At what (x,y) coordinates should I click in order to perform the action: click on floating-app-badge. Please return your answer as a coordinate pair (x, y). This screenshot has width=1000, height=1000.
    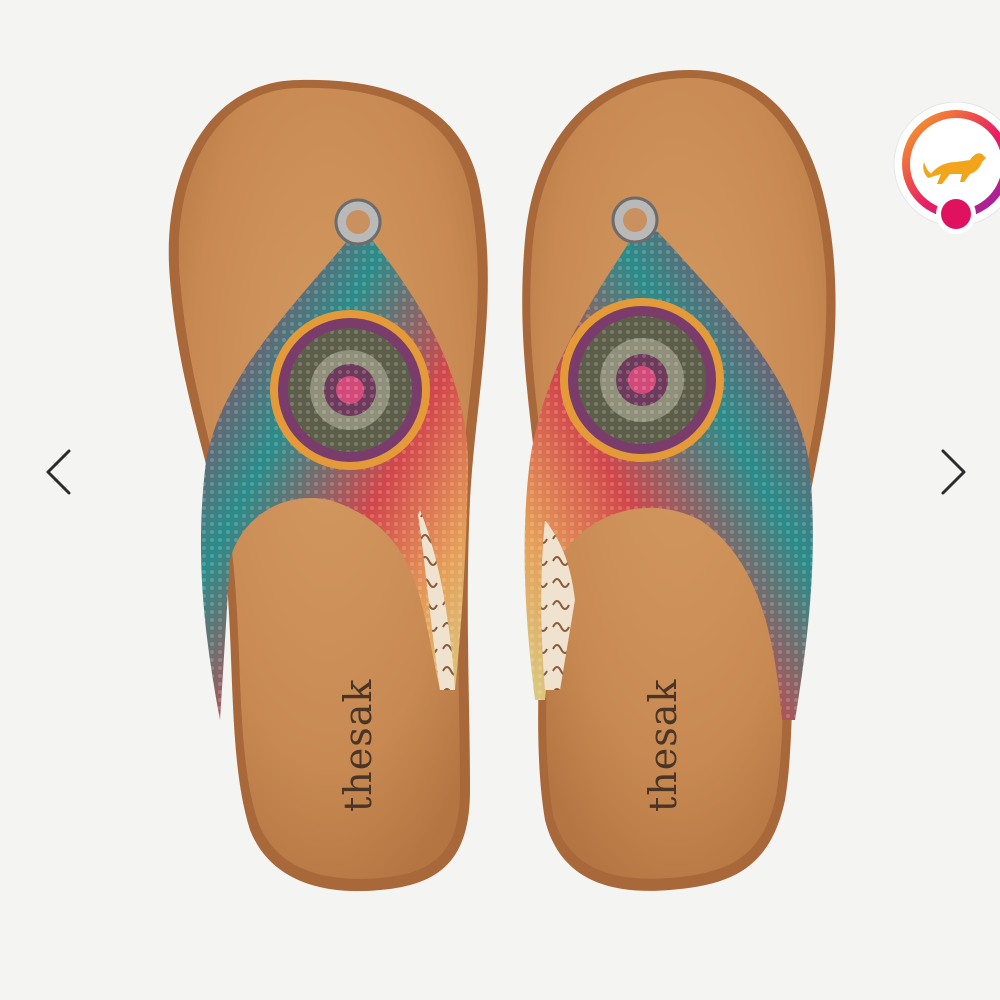
    Looking at the image, I should click on (945, 171).